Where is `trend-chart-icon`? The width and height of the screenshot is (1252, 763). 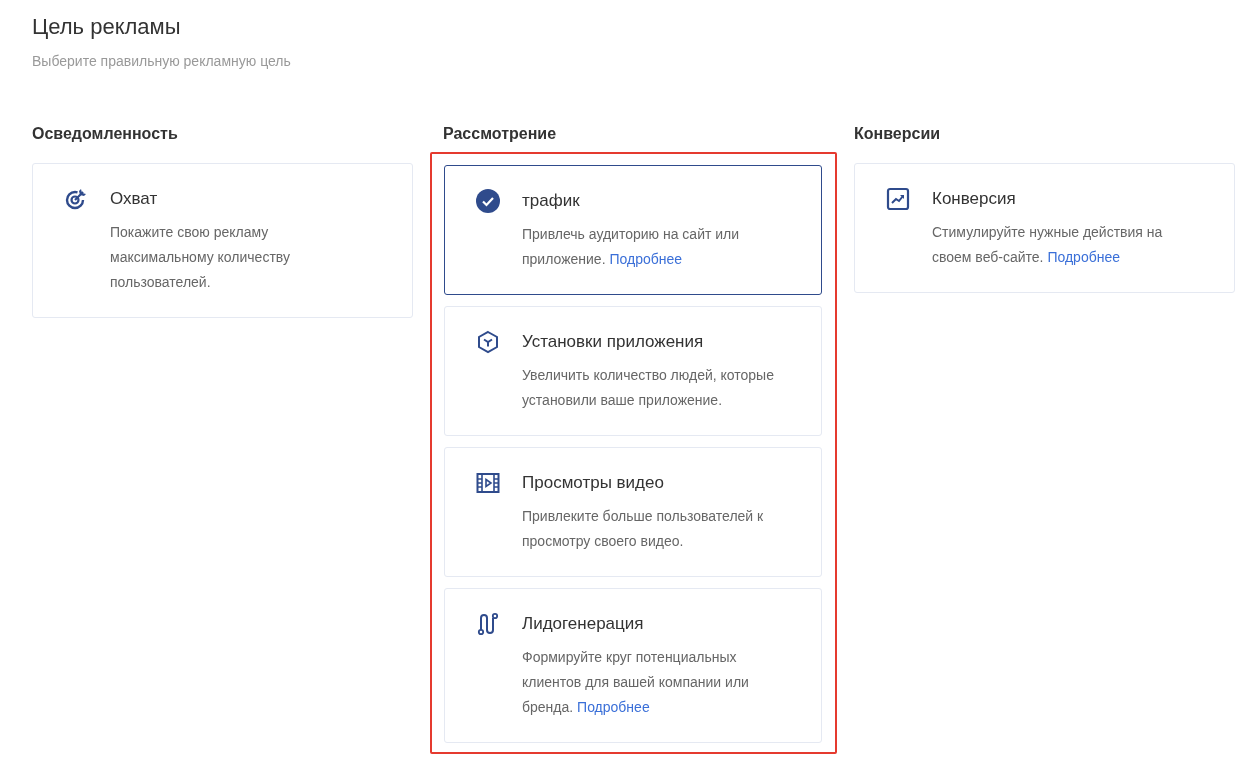 trend-chart-icon is located at coordinates (898, 199).